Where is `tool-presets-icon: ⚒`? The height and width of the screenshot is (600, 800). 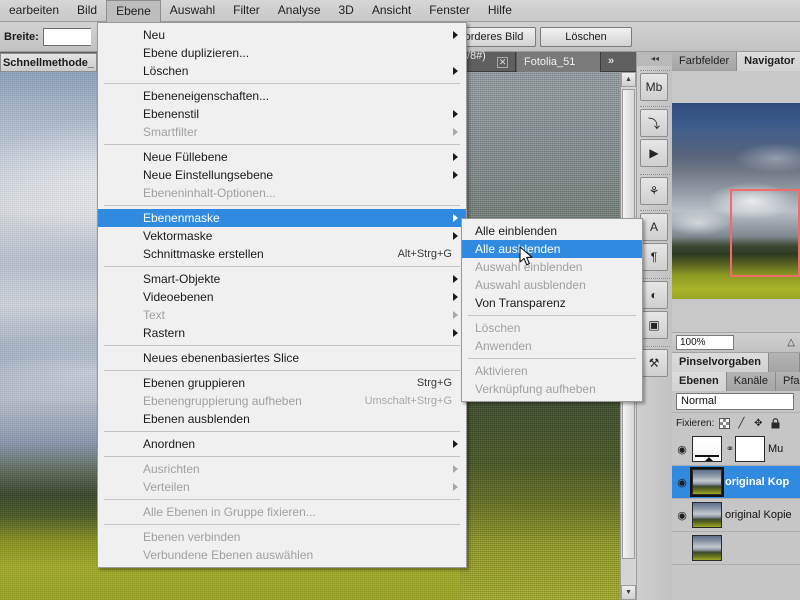
tool-presets-icon: ⚒ is located at coordinates (654, 363).